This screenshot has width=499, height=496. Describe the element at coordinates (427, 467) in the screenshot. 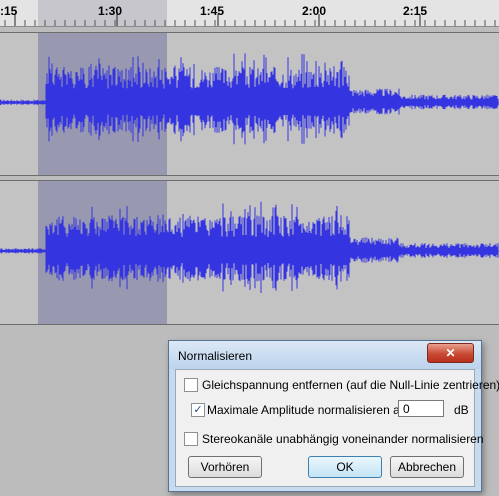

I see `cancel-button: Abbrechen` at that location.